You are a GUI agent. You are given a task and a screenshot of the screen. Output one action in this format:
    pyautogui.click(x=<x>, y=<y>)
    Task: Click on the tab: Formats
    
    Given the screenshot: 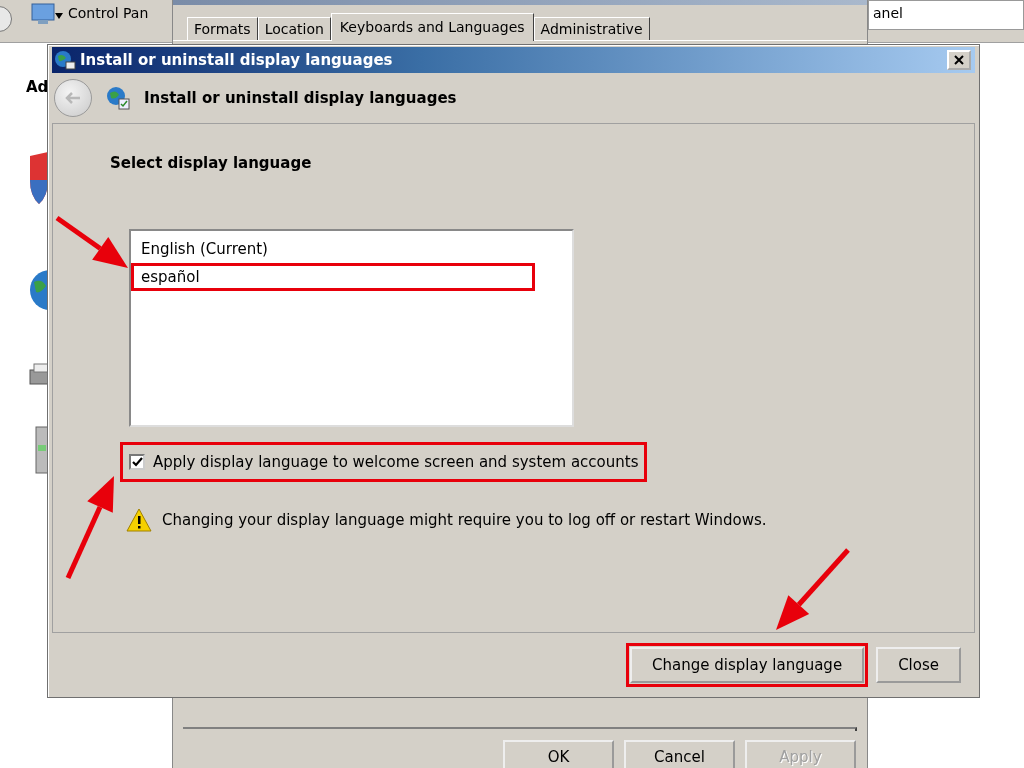 What is the action you would take?
    pyautogui.click(x=222, y=28)
    